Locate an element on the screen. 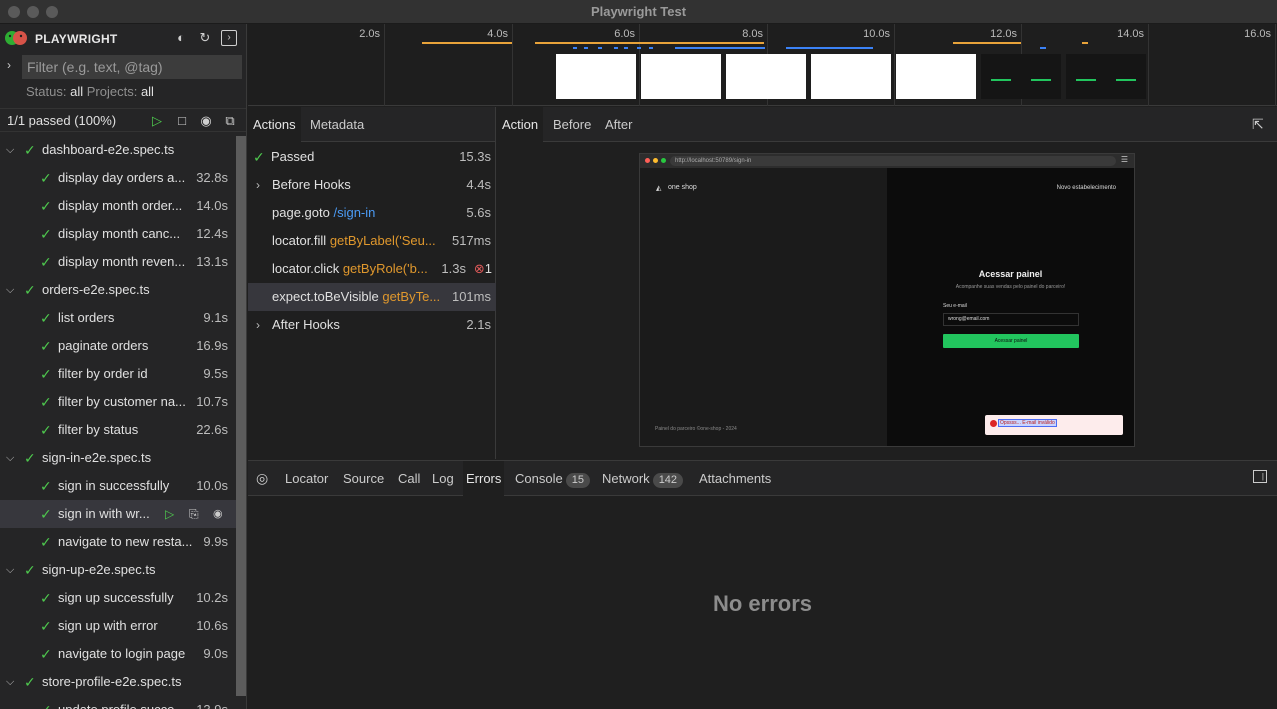 This screenshot has width=1277, height=709. status-label: Status: is located at coordinates (46, 91).